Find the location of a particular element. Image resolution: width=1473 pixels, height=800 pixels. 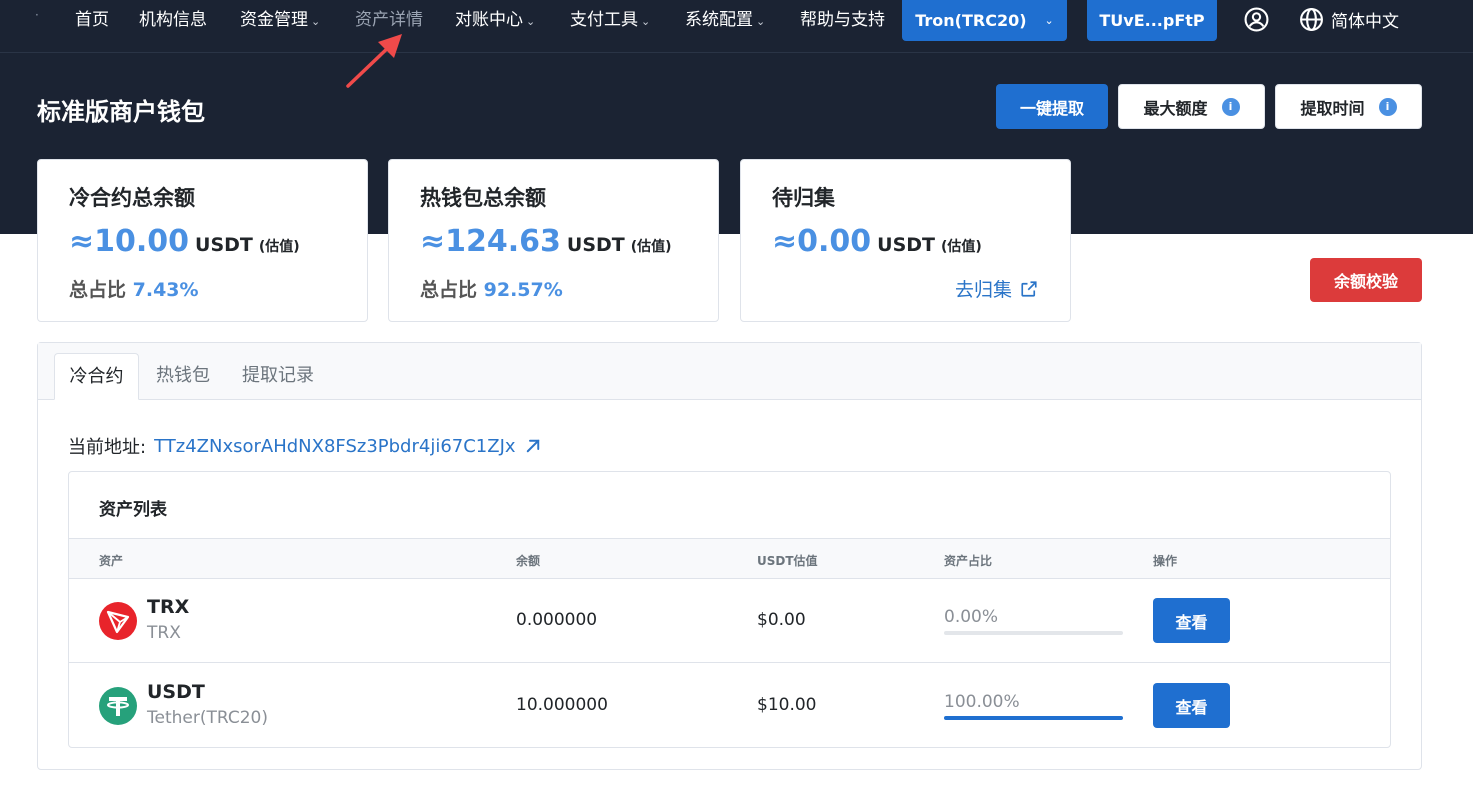

card-value: ≈124.63 USDT (估值) is located at coordinates (546, 241).